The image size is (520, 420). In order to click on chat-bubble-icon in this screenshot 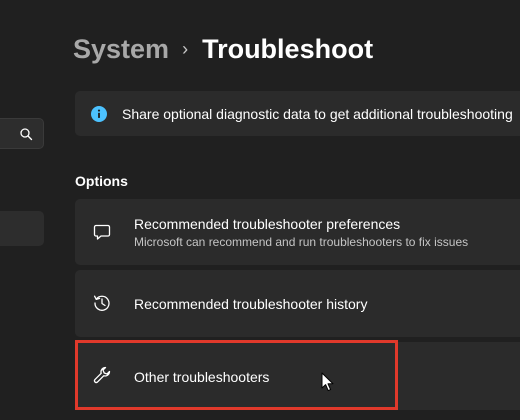, I will do `click(102, 232)`.